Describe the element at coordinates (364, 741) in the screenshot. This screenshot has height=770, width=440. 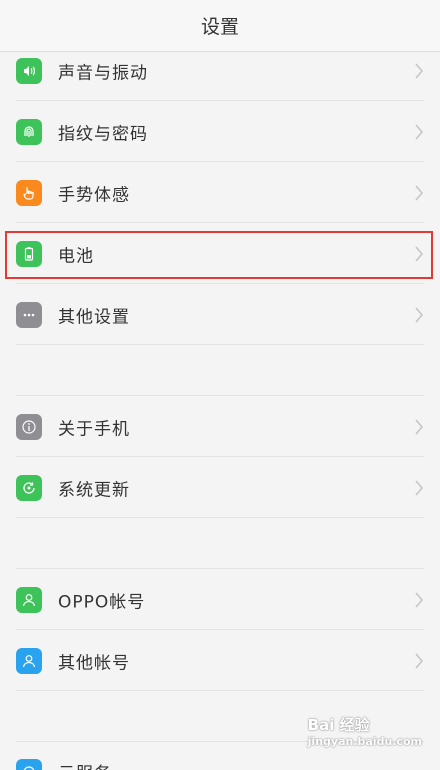
I see `watermark-subtext: jingyan.baidu.com` at that location.